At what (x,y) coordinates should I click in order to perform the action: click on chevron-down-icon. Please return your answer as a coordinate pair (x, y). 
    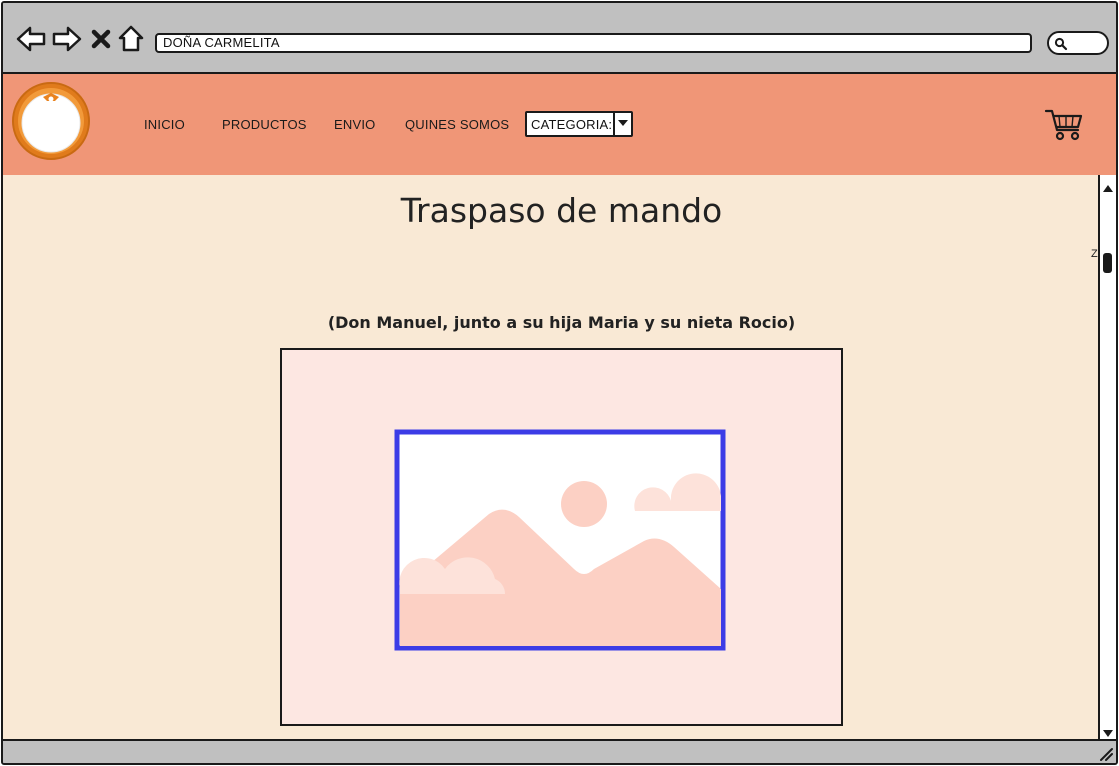
    Looking at the image, I should click on (622, 124).